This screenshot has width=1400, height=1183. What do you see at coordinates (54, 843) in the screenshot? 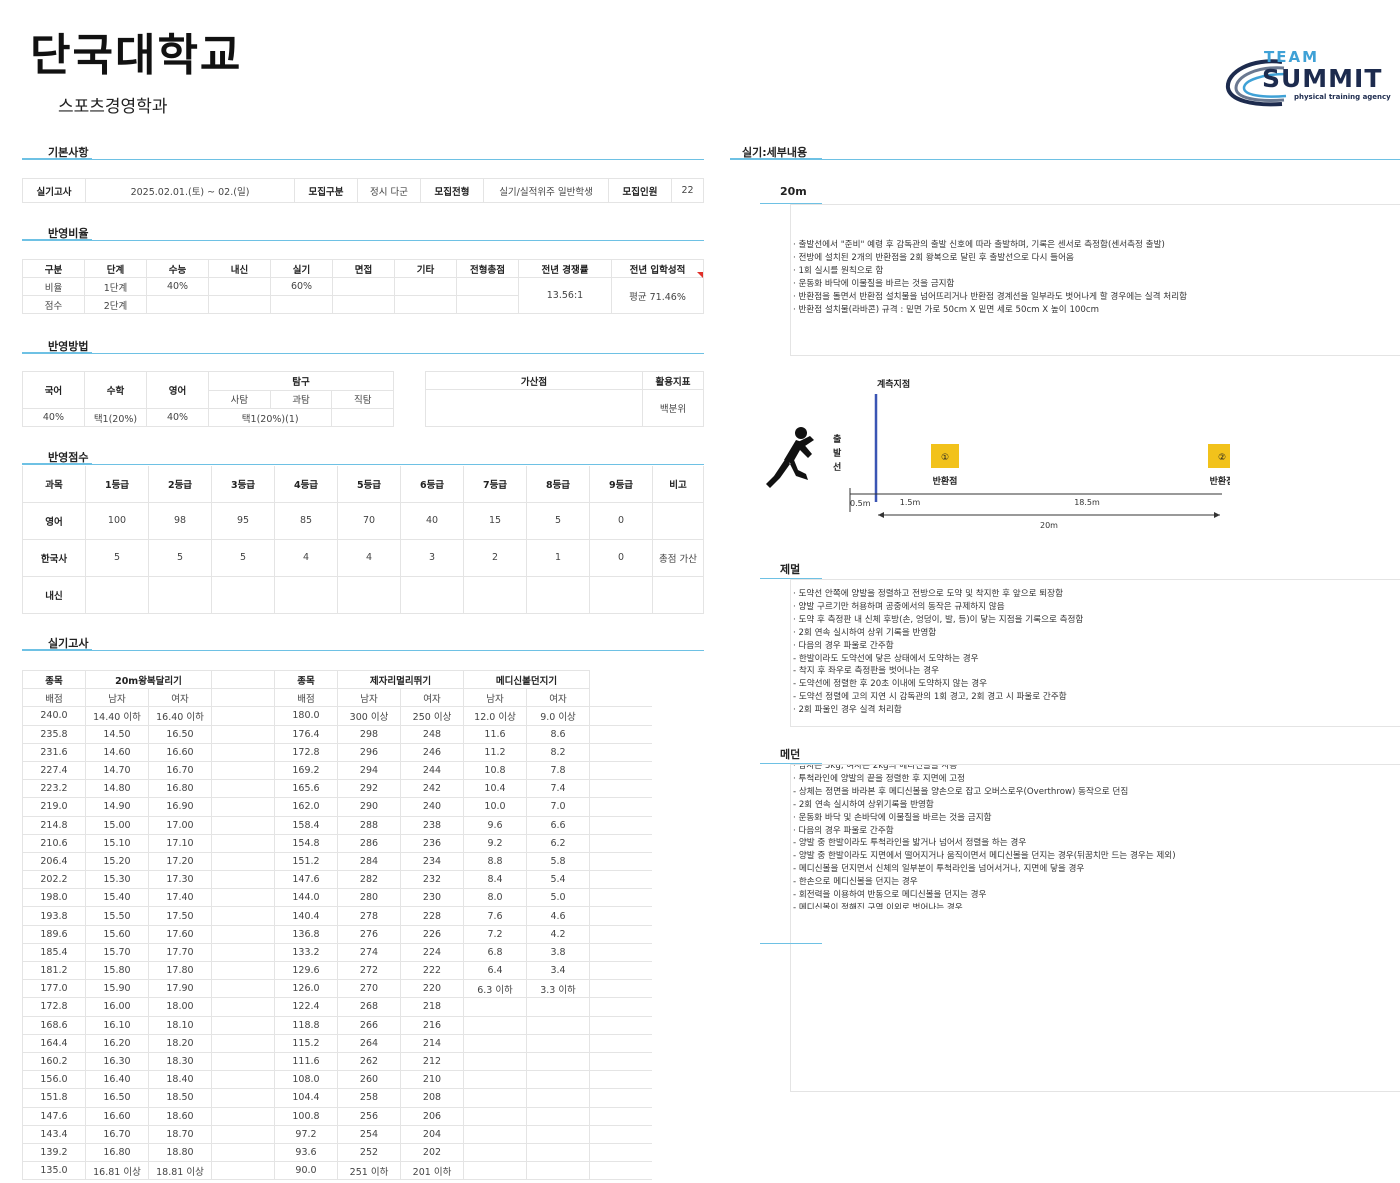
I see `practical-cell: 210.6` at bounding box center [54, 843].